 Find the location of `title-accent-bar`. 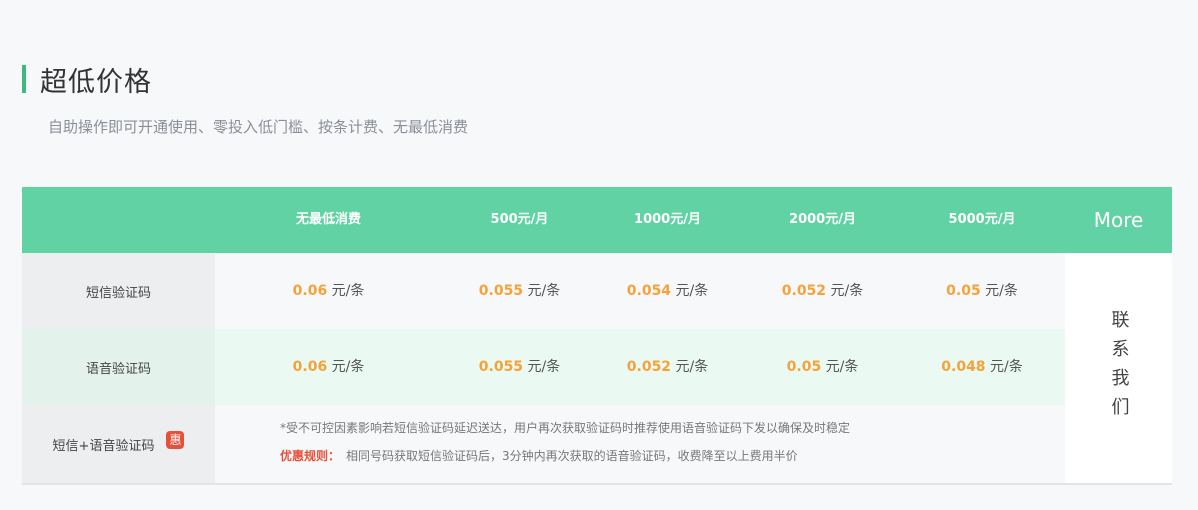

title-accent-bar is located at coordinates (24, 79).